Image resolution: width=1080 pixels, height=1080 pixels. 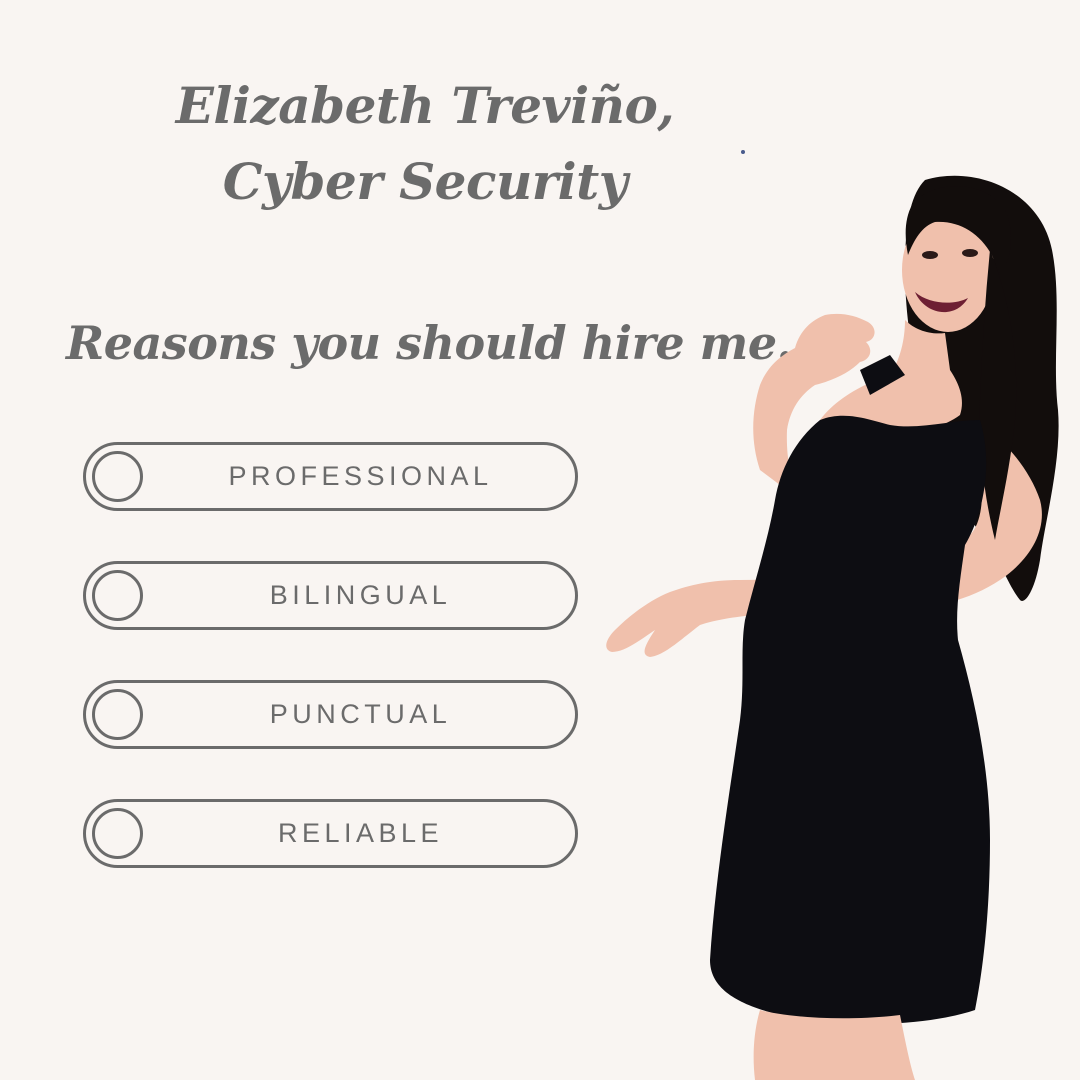 I want to click on decorative-dot, so click(x=743, y=152).